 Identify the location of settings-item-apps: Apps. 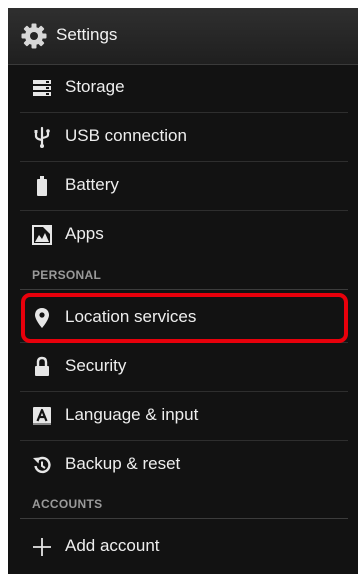
(183, 235).